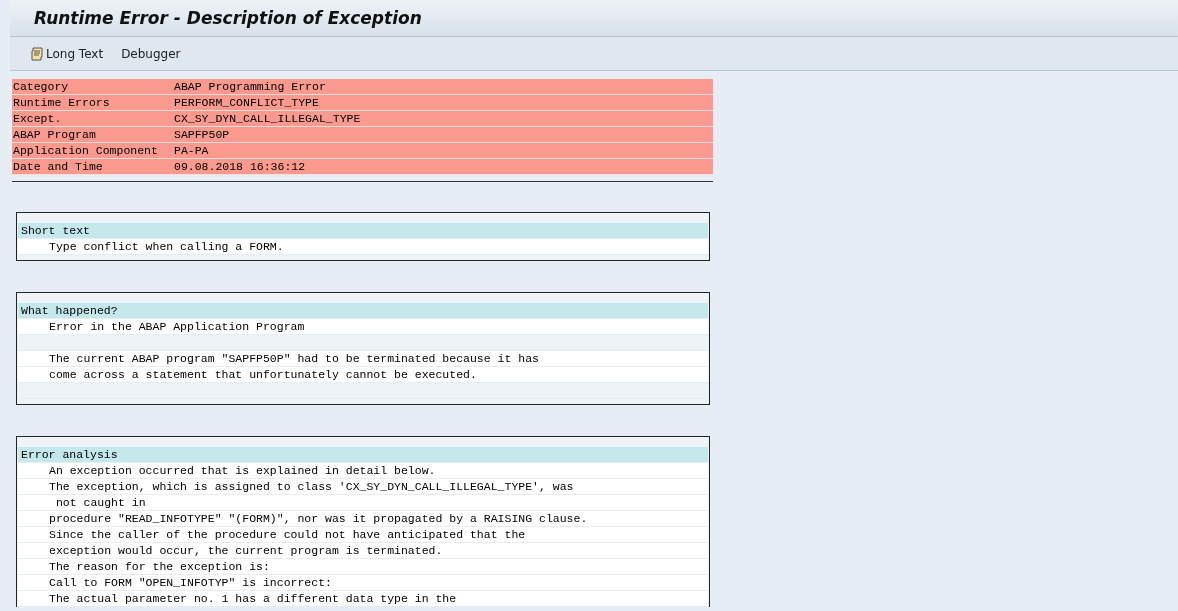 Image resolution: width=1178 pixels, height=611 pixels. I want to click on section-heading: Short text, so click(363, 231).